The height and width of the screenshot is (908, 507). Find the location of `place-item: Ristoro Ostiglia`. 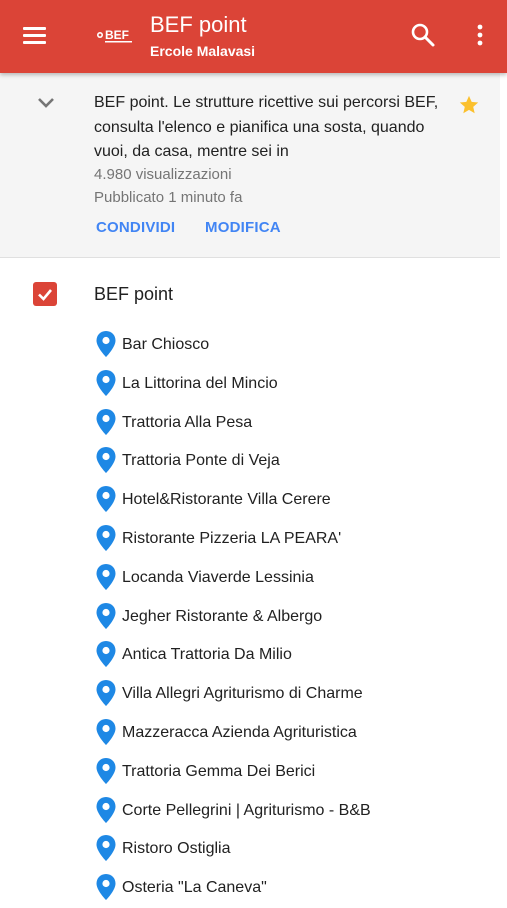

place-item: Ristoro Ostiglia is located at coordinates (295, 849).